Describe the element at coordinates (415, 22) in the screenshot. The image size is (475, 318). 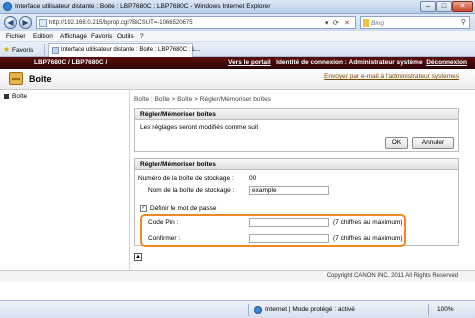
I see `search-input: Bing ⚲` at that location.